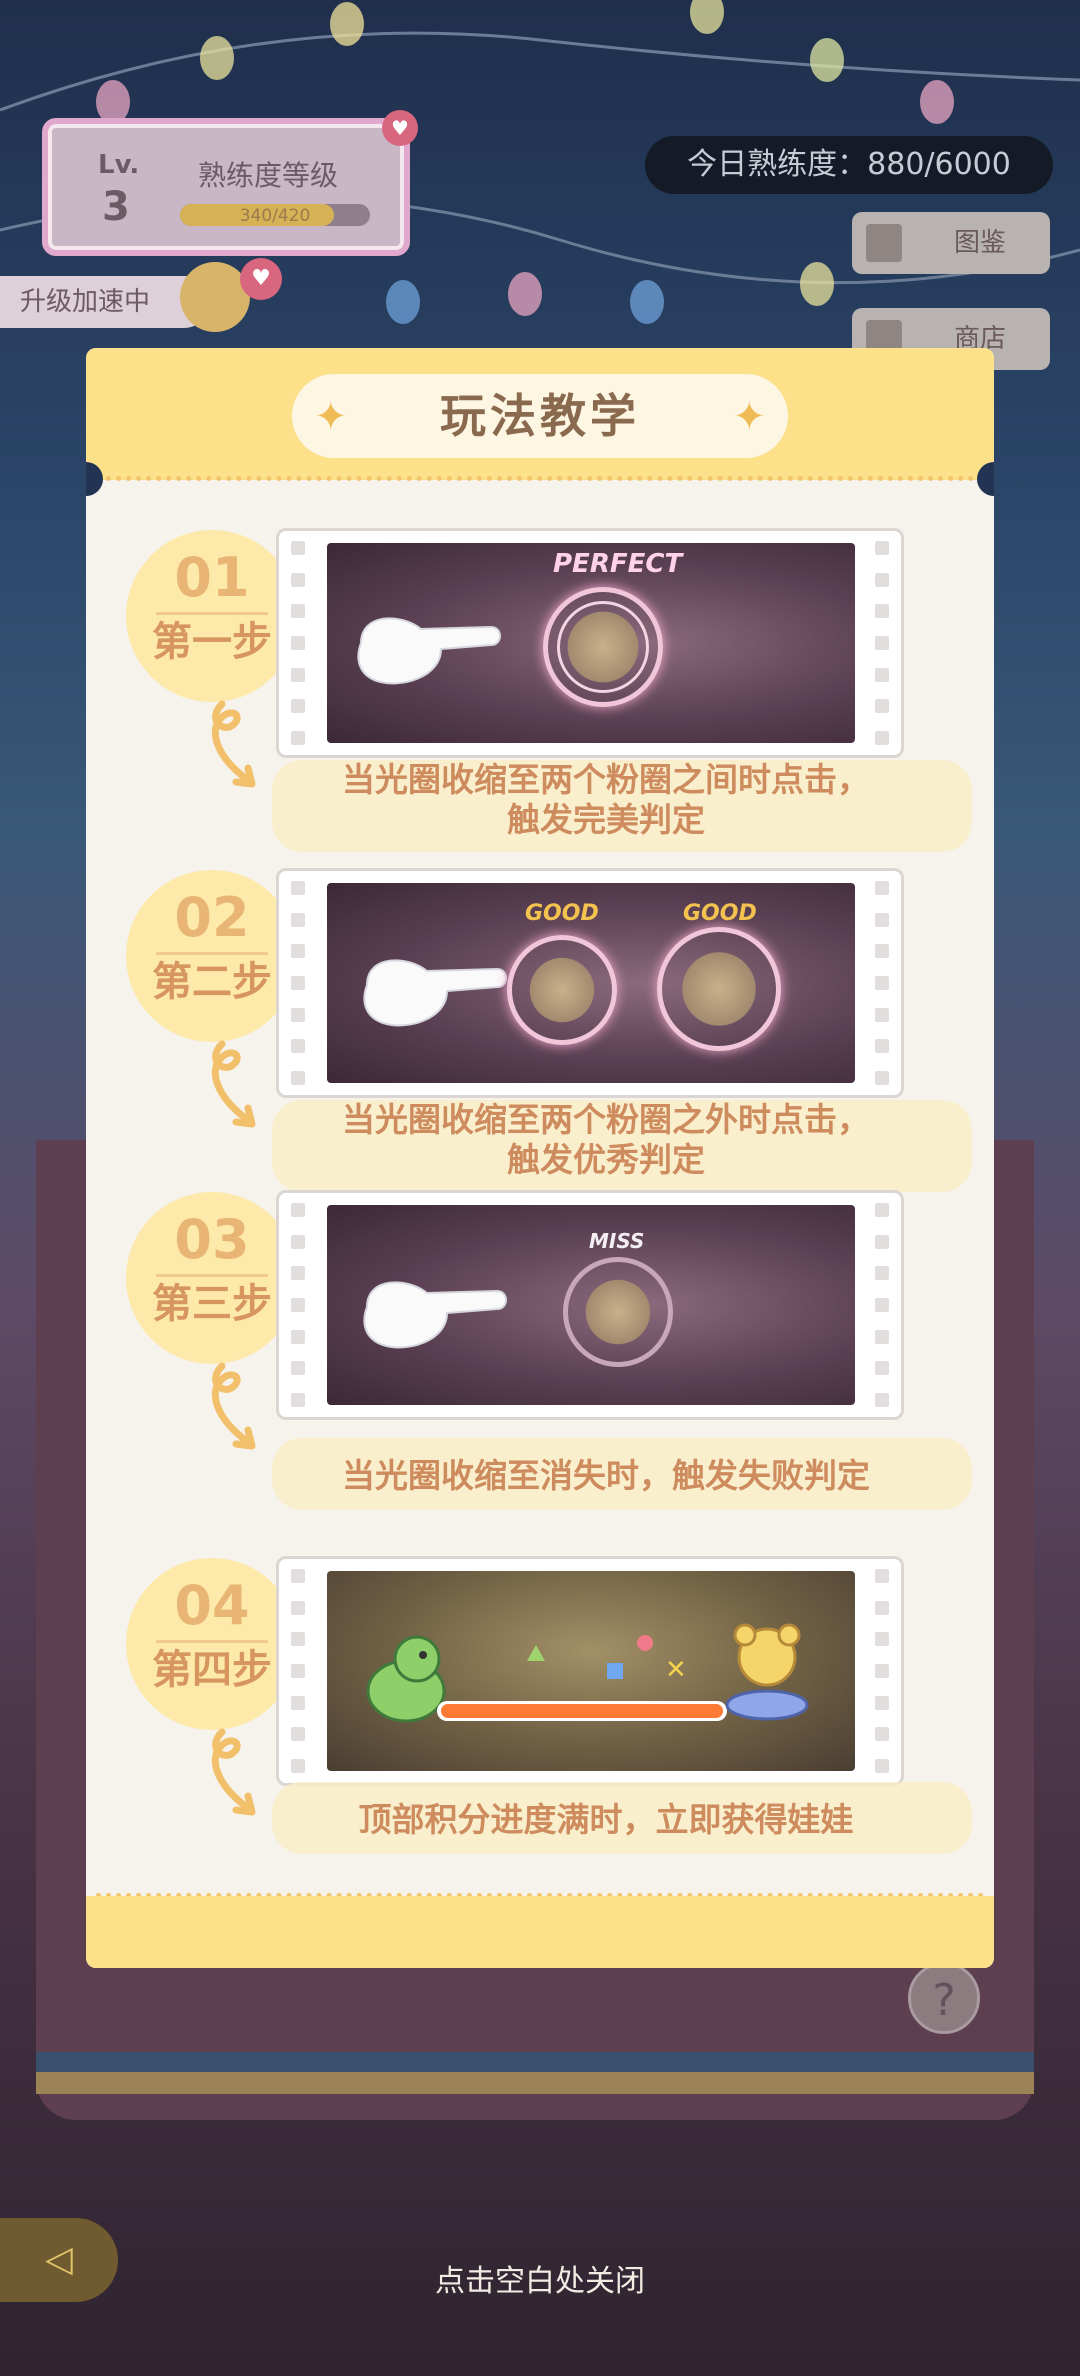  Describe the element at coordinates (268, 175) in the screenshot. I see `proficiency-title: 熟练度等级` at that location.